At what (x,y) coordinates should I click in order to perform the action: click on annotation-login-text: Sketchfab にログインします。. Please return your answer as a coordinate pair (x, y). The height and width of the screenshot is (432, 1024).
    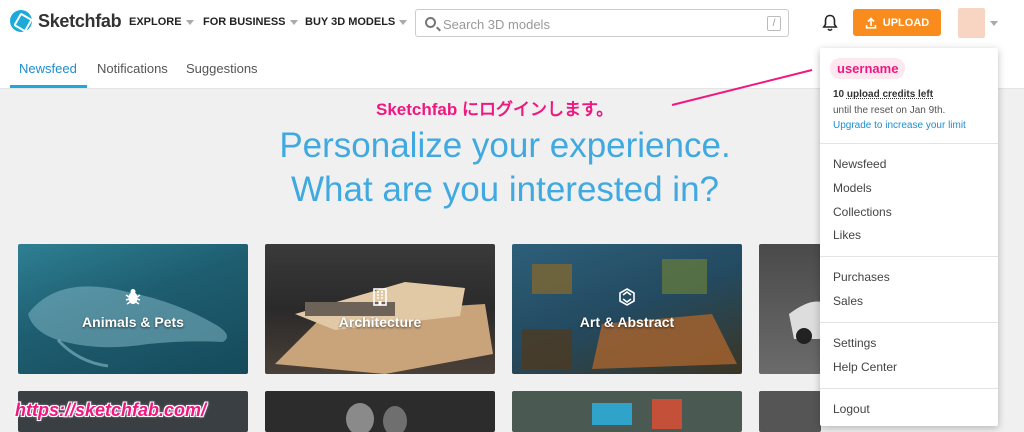
    Looking at the image, I should click on (495, 109).